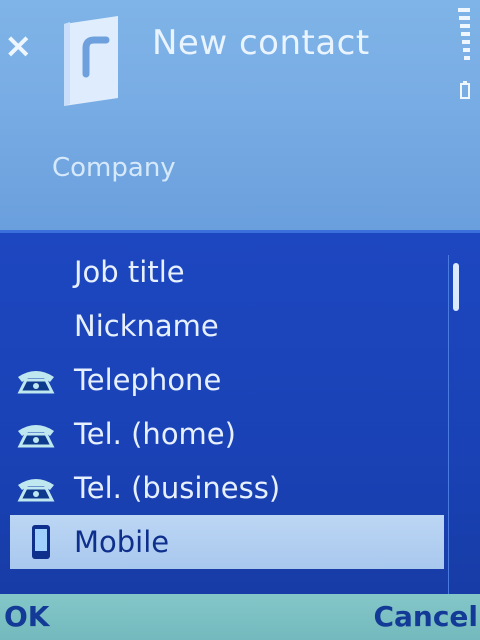 Image resolution: width=480 pixels, height=640 pixels. I want to click on company-field: Company, so click(114, 168).